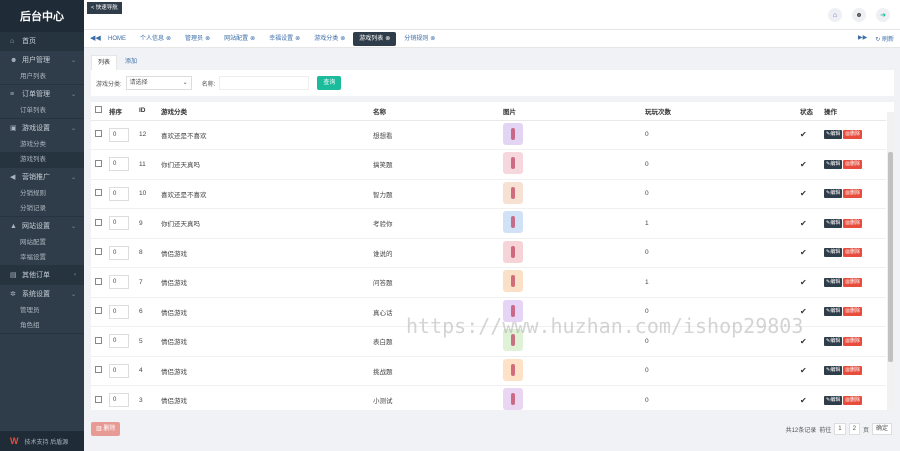 Image resolution: width=900 pixels, height=451 pixels. I want to click on tab-5: 游戏分类 ⊗, so click(329, 39).